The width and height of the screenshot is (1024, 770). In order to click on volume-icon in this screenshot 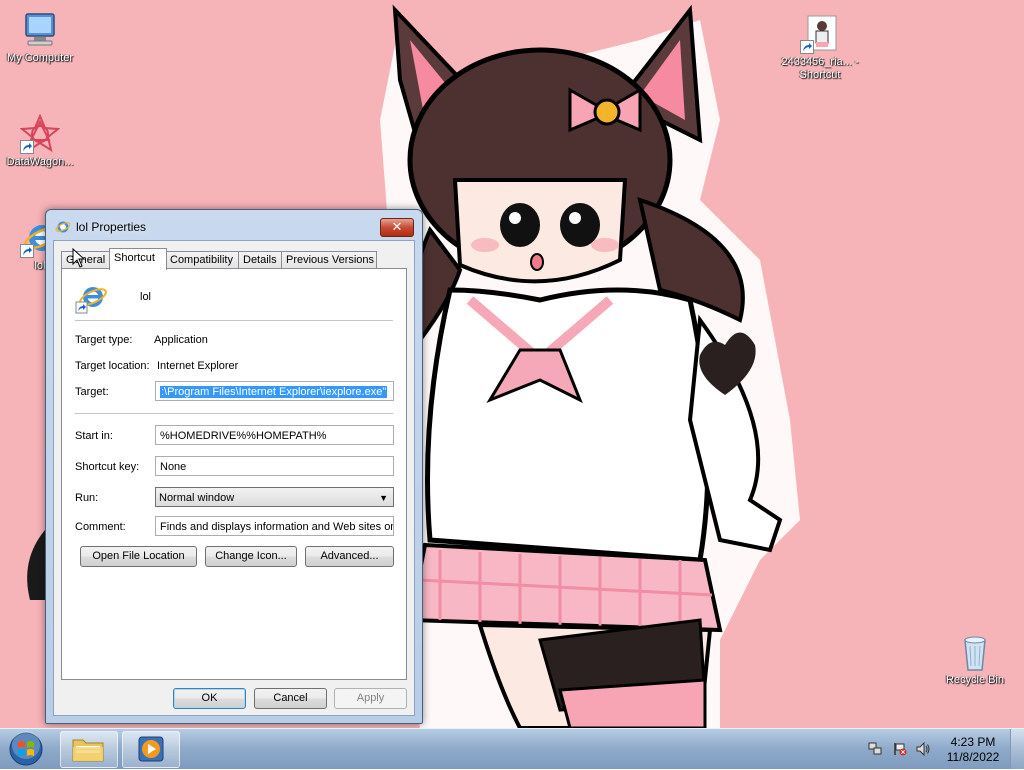, I will do `click(923, 749)`.